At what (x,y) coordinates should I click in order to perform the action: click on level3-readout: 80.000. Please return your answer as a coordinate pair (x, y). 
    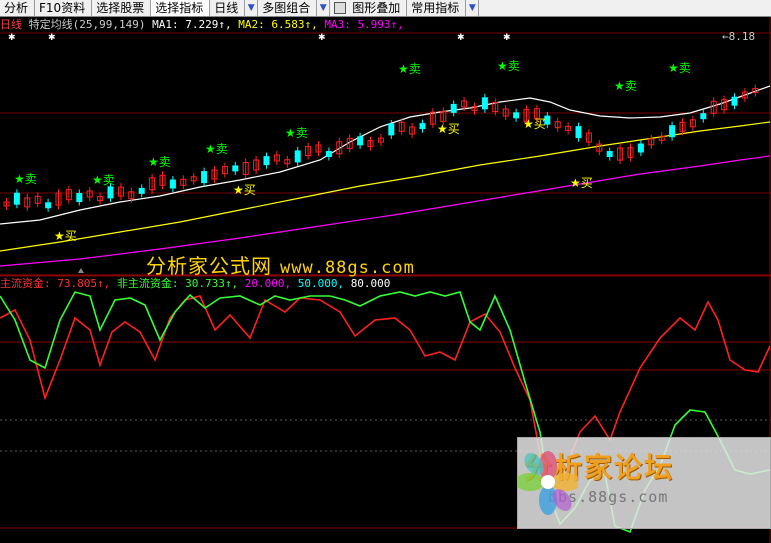
    Looking at the image, I should click on (370, 283).